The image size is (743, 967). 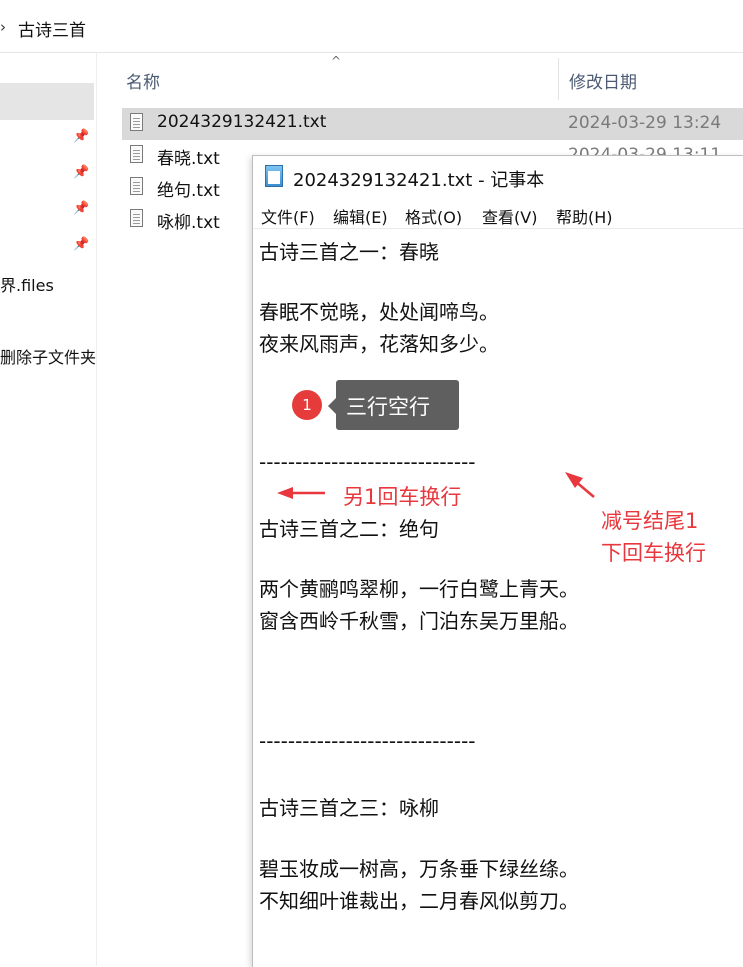 What do you see at coordinates (603, 80) in the screenshot?
I see `column-header-modified: 修改日期` at bounding box center [603, 80].